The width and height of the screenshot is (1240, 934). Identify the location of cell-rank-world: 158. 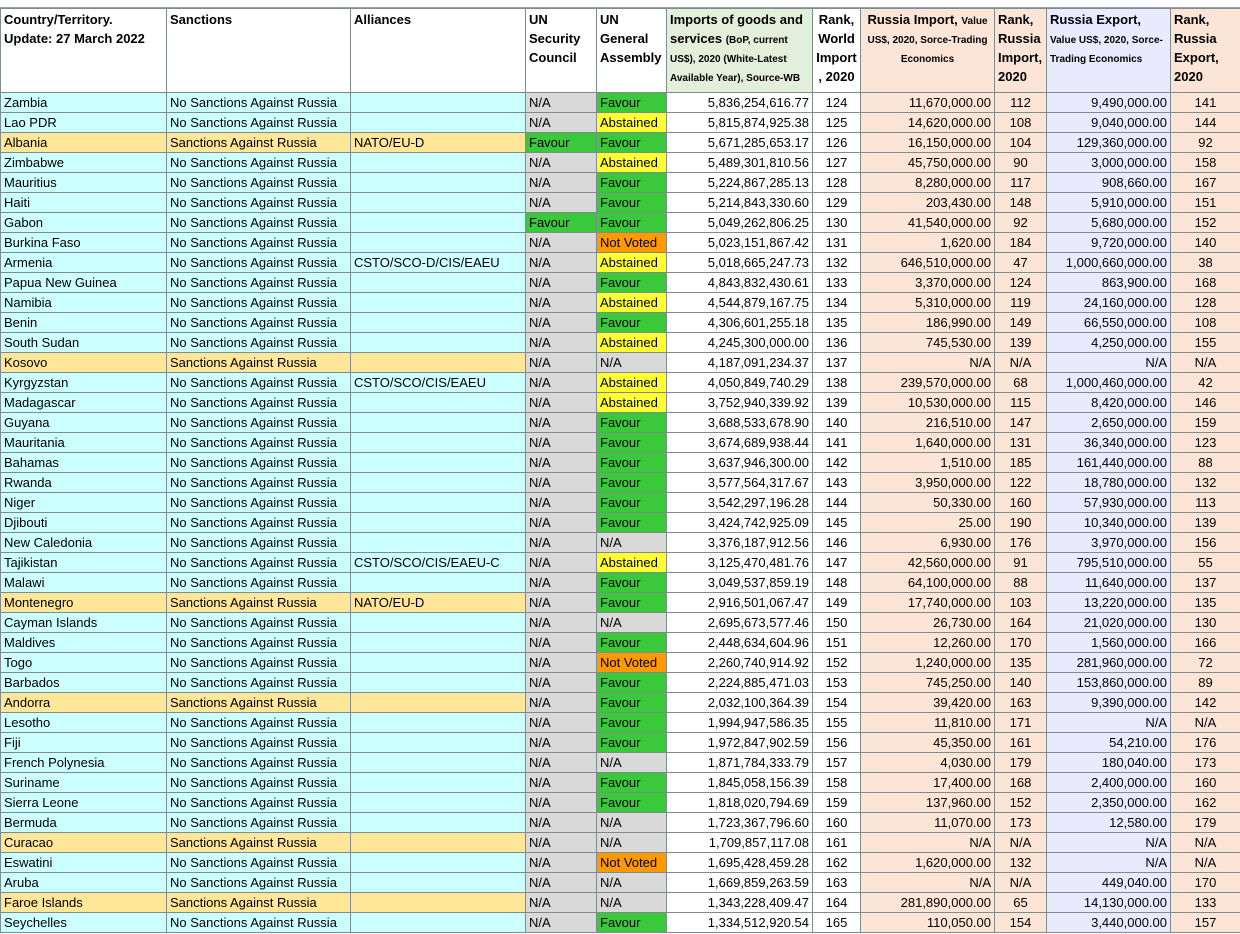
(836, 782).